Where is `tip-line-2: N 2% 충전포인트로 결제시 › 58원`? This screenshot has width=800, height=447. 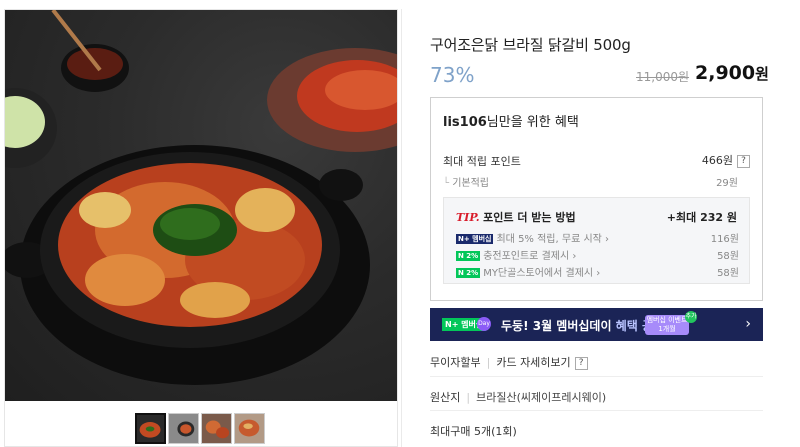 tip-line-2: N 2% 충전포인트로 결제시 › 58원 is located at coordinates (597, 254).